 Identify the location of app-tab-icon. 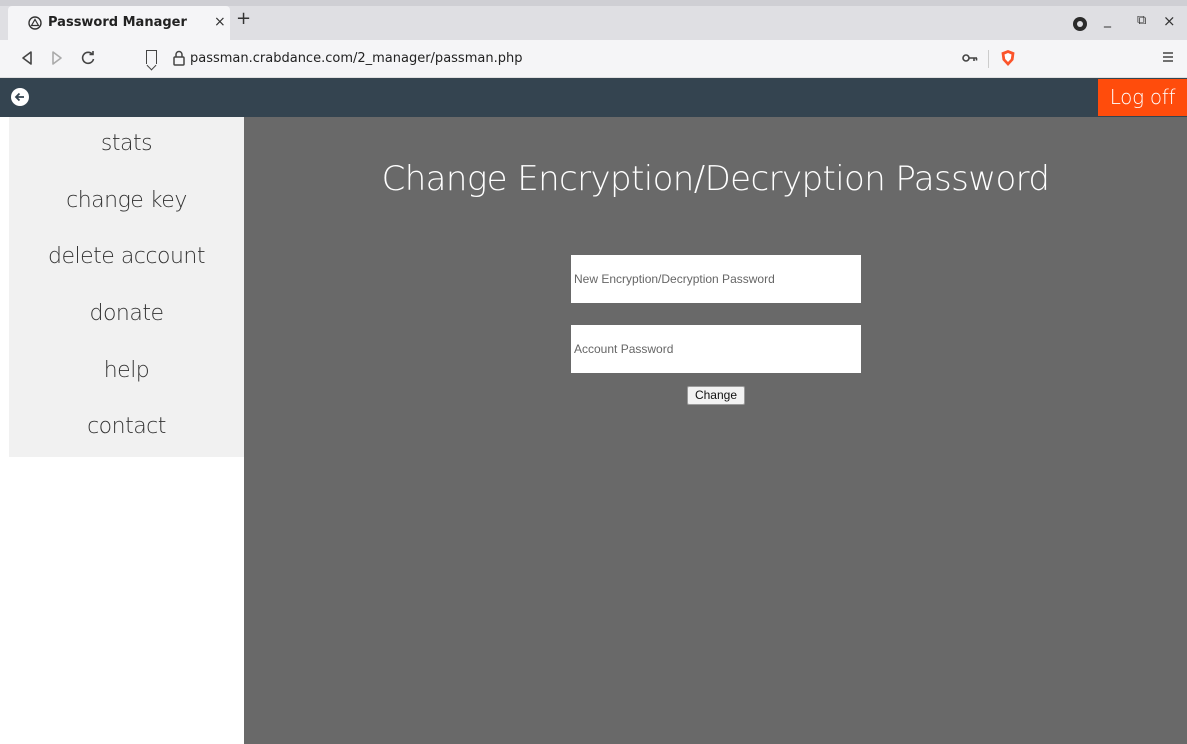
(35, 23).